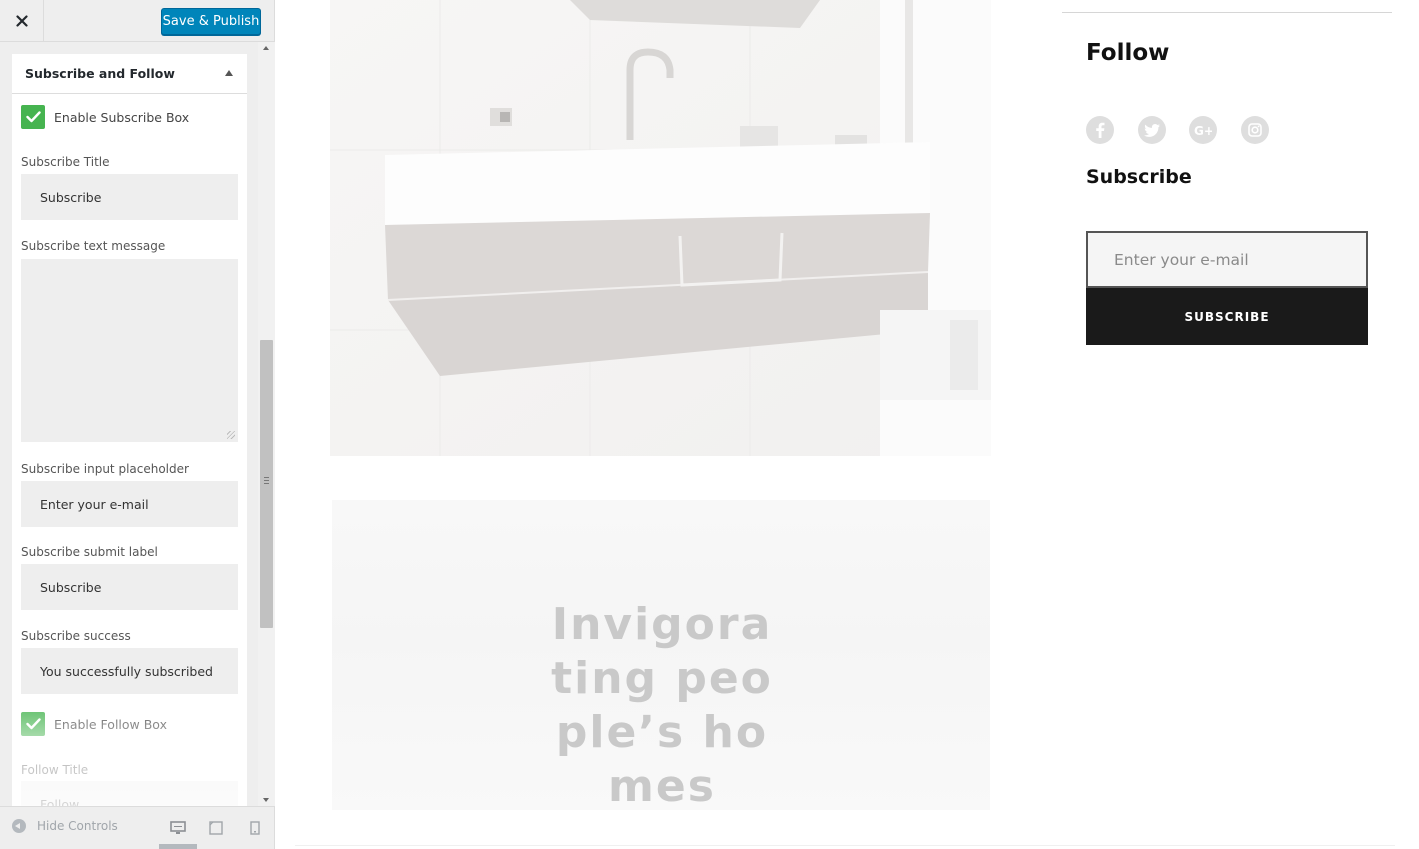  I want to click on facebook-glyph, so click(1100, 130).